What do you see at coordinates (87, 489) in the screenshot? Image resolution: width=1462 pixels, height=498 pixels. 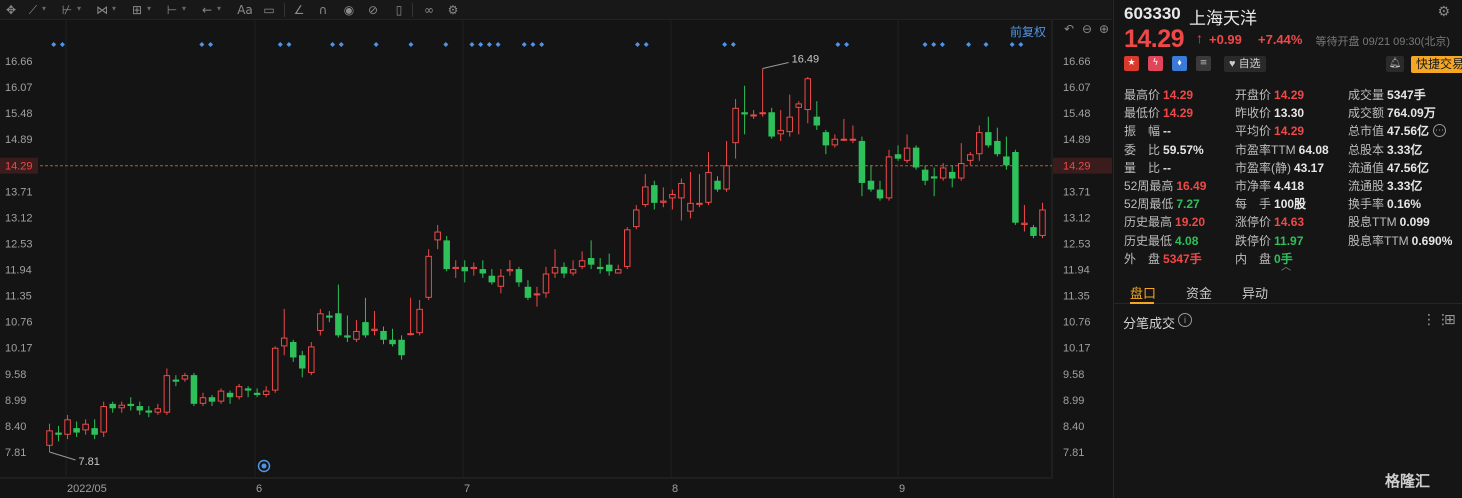 I see `x-tick-label: 2022/05` at bounding box center [87, 489].